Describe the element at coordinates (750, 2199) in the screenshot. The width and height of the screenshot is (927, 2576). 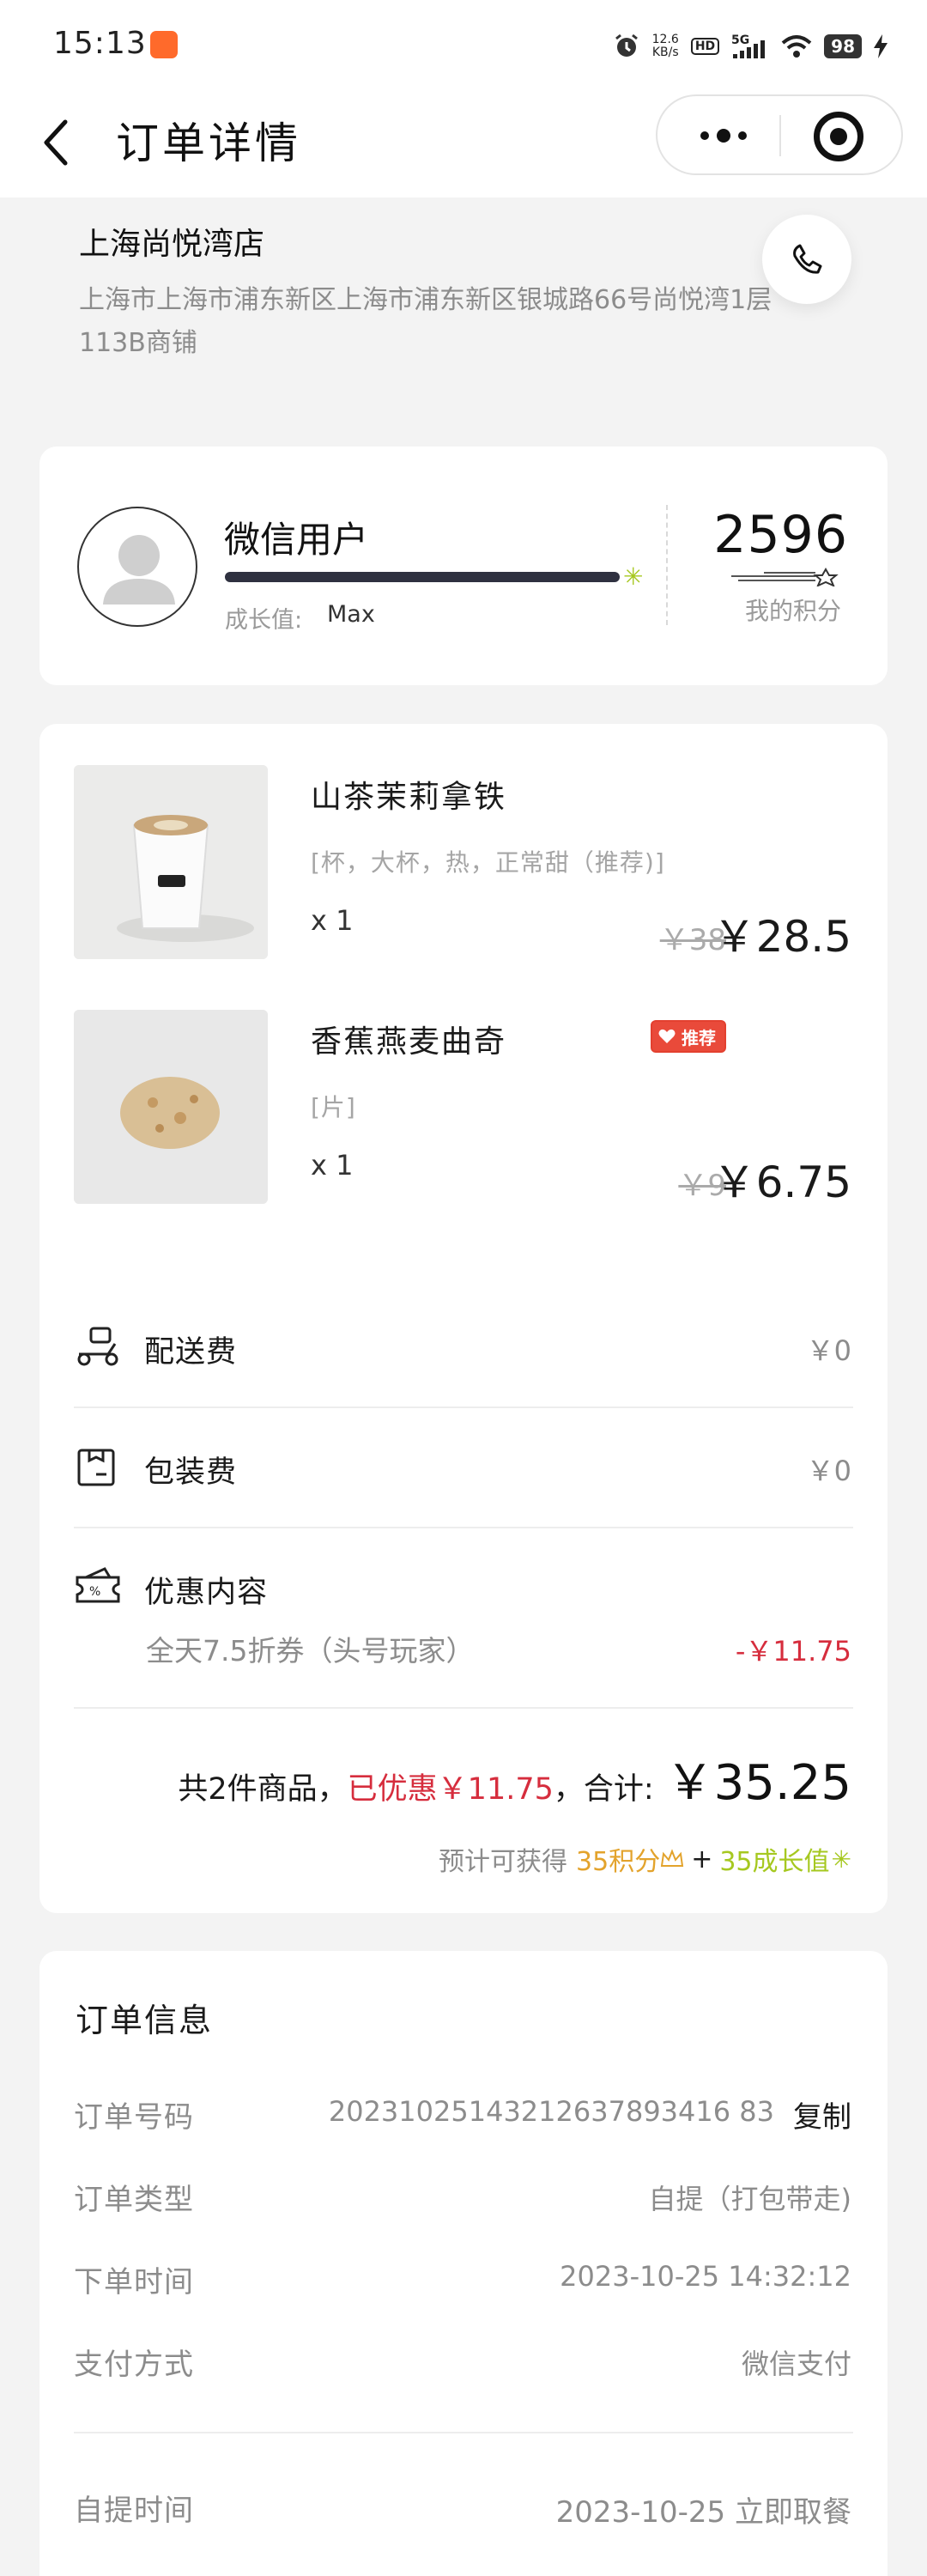
I see `order-type-value: 自提（打包带走)` at that location.